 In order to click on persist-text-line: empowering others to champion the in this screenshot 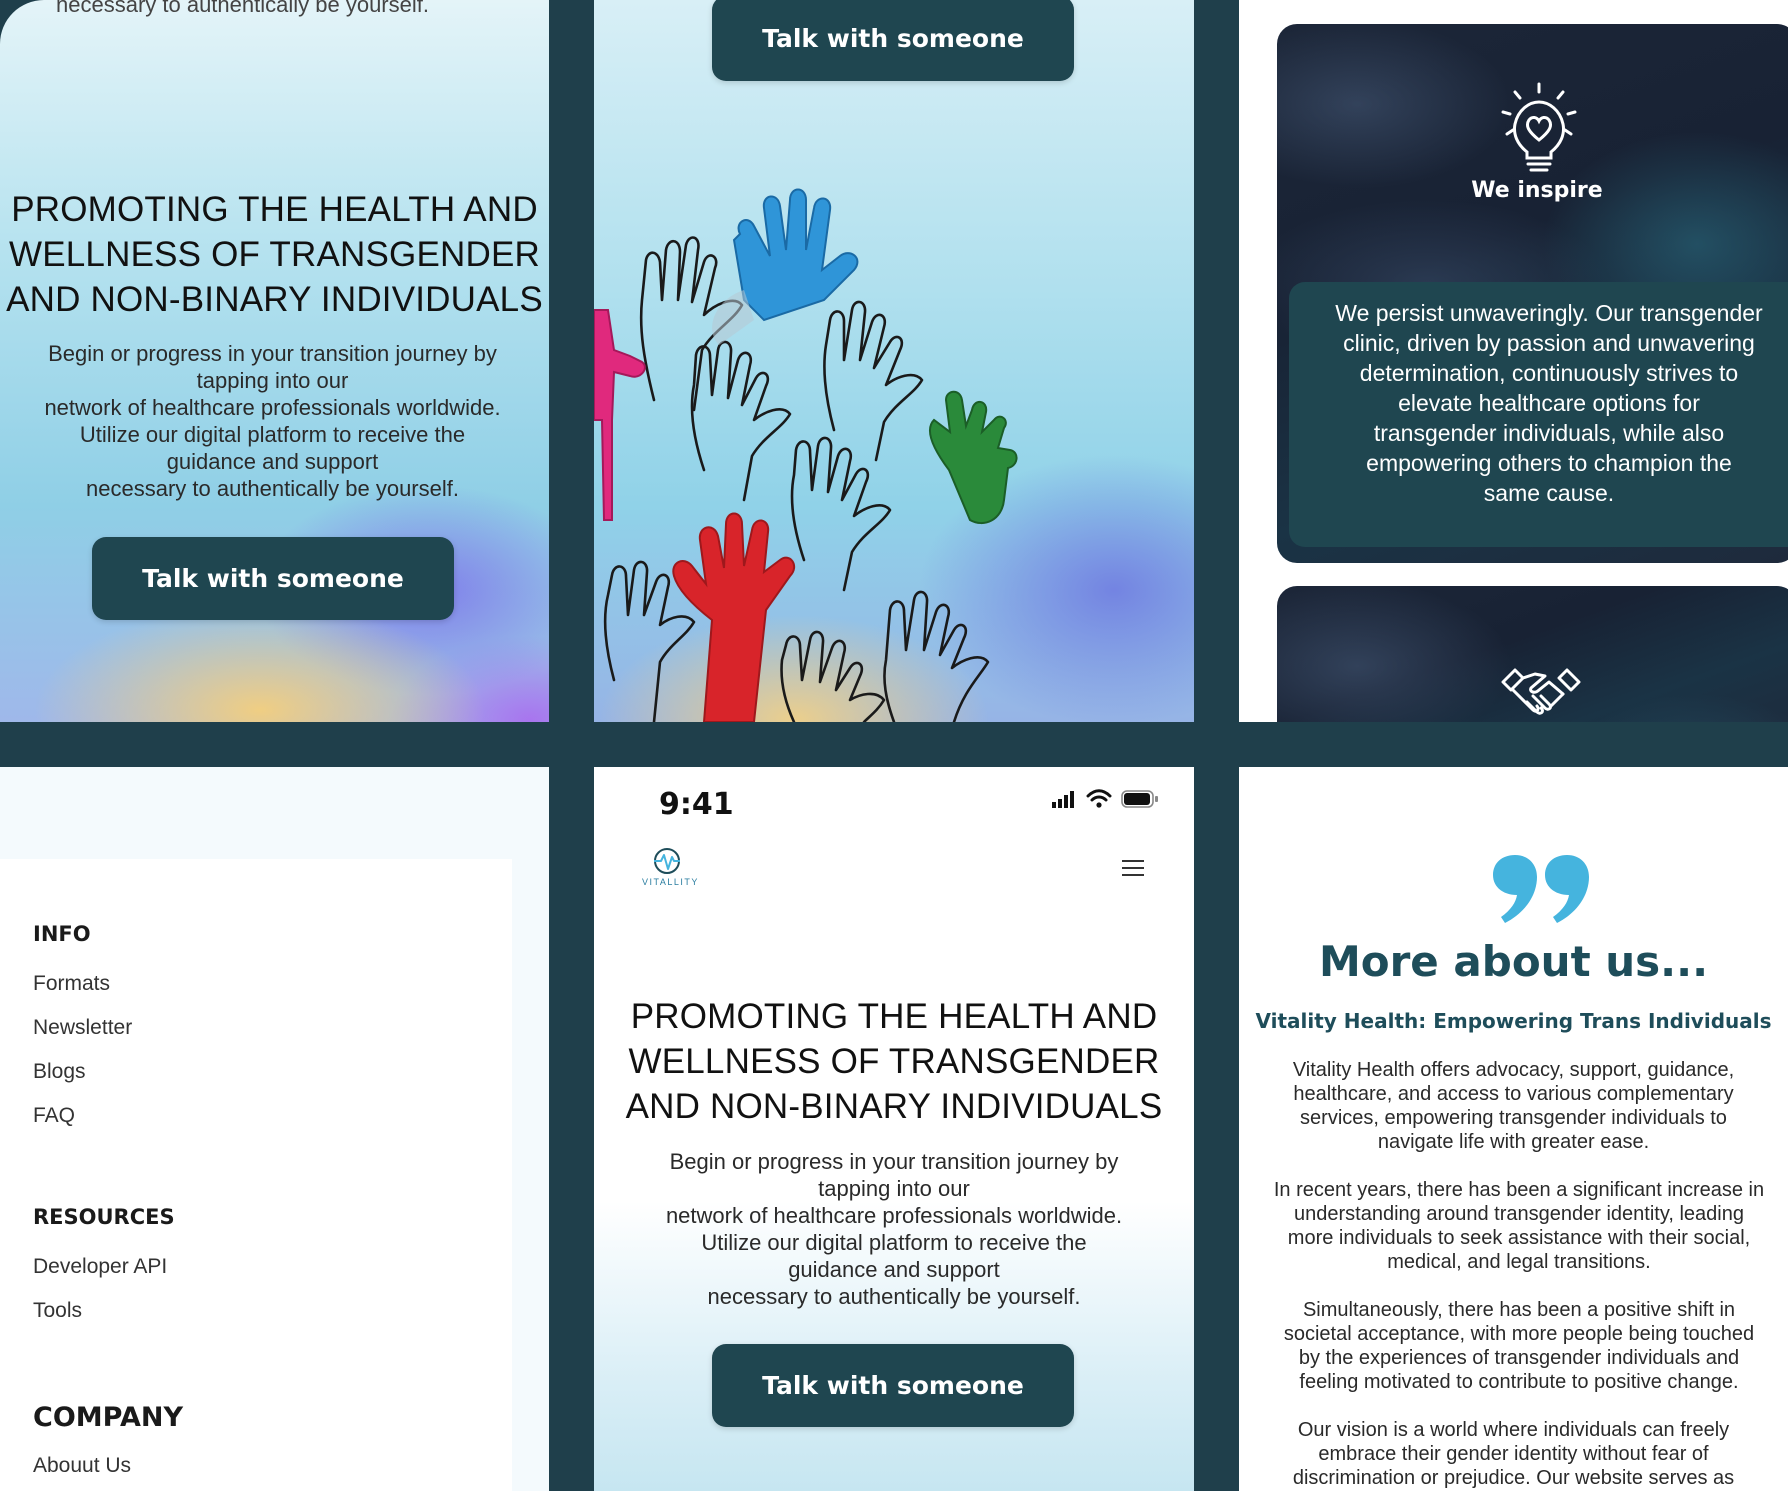, I will do `click(1549, 463)`.